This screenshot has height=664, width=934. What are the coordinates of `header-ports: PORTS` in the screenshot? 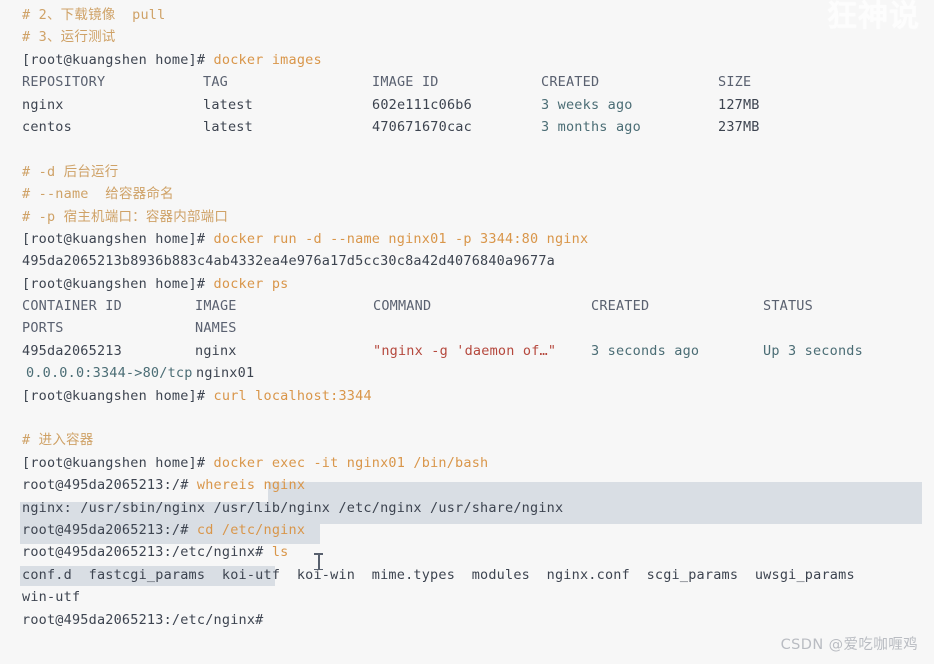 It's located at (43, 328).